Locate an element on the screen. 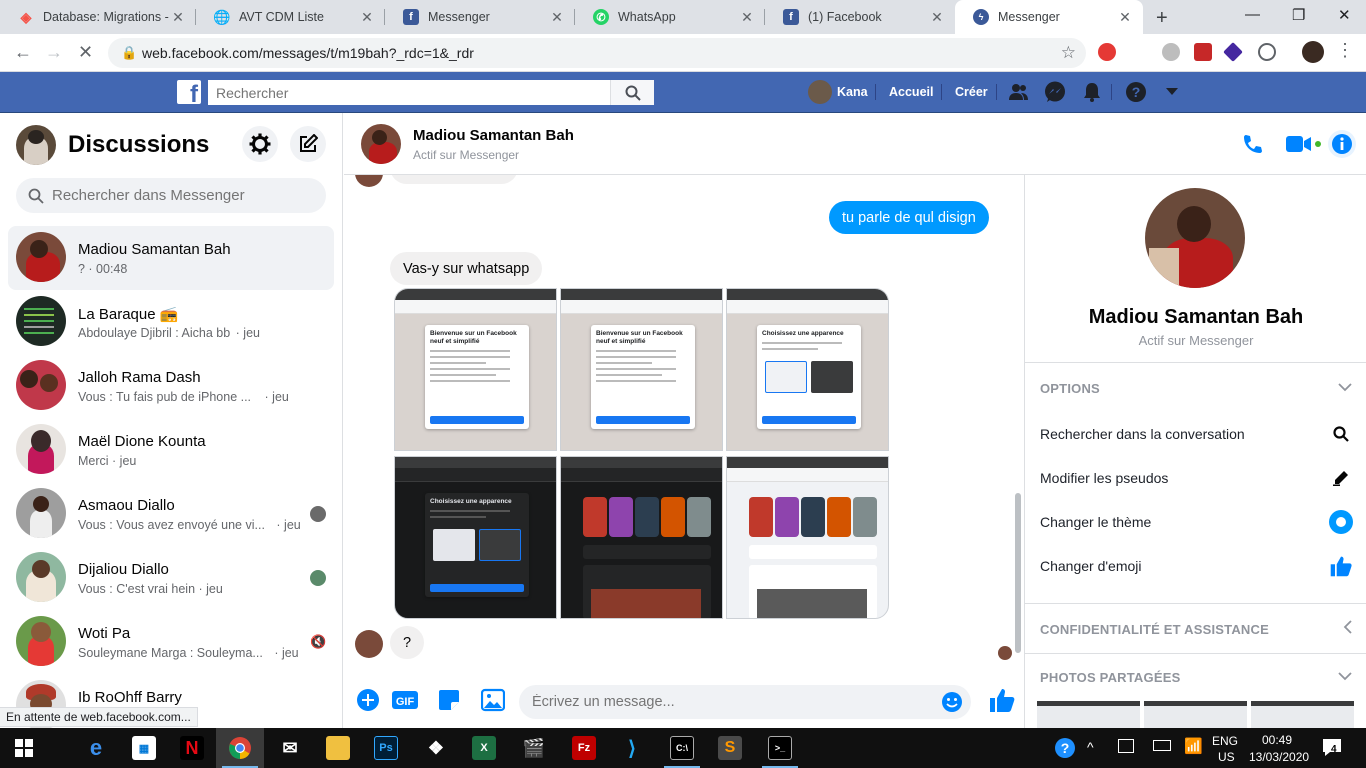 This screenshot has width=1366, height=768. video-call-button is located at coordinates (1299, 146).